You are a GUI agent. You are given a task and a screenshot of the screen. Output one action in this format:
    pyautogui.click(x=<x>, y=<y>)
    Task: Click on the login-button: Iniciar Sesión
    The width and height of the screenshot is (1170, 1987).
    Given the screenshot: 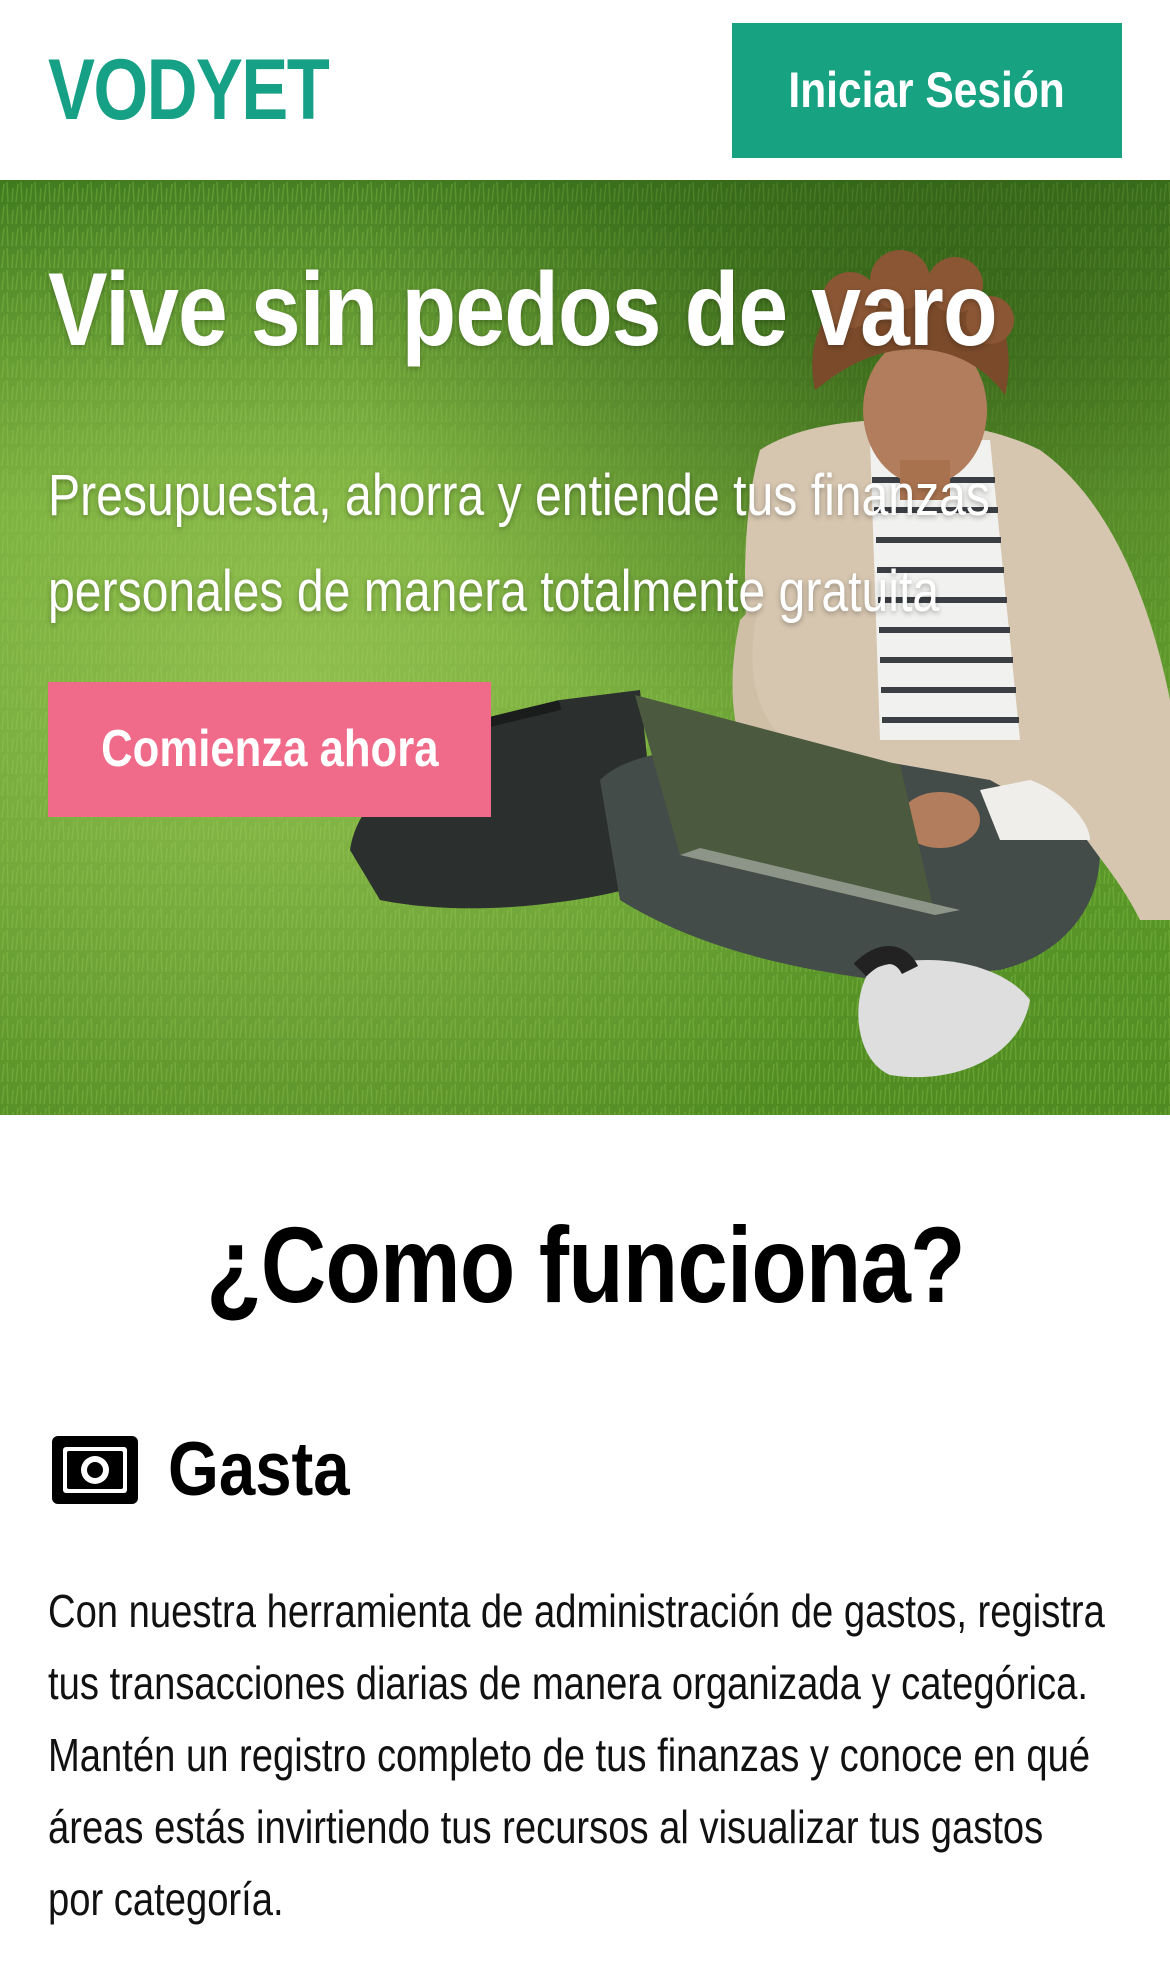 What is the action you would take?
    pyautogui.click(x=927, y=90)
    